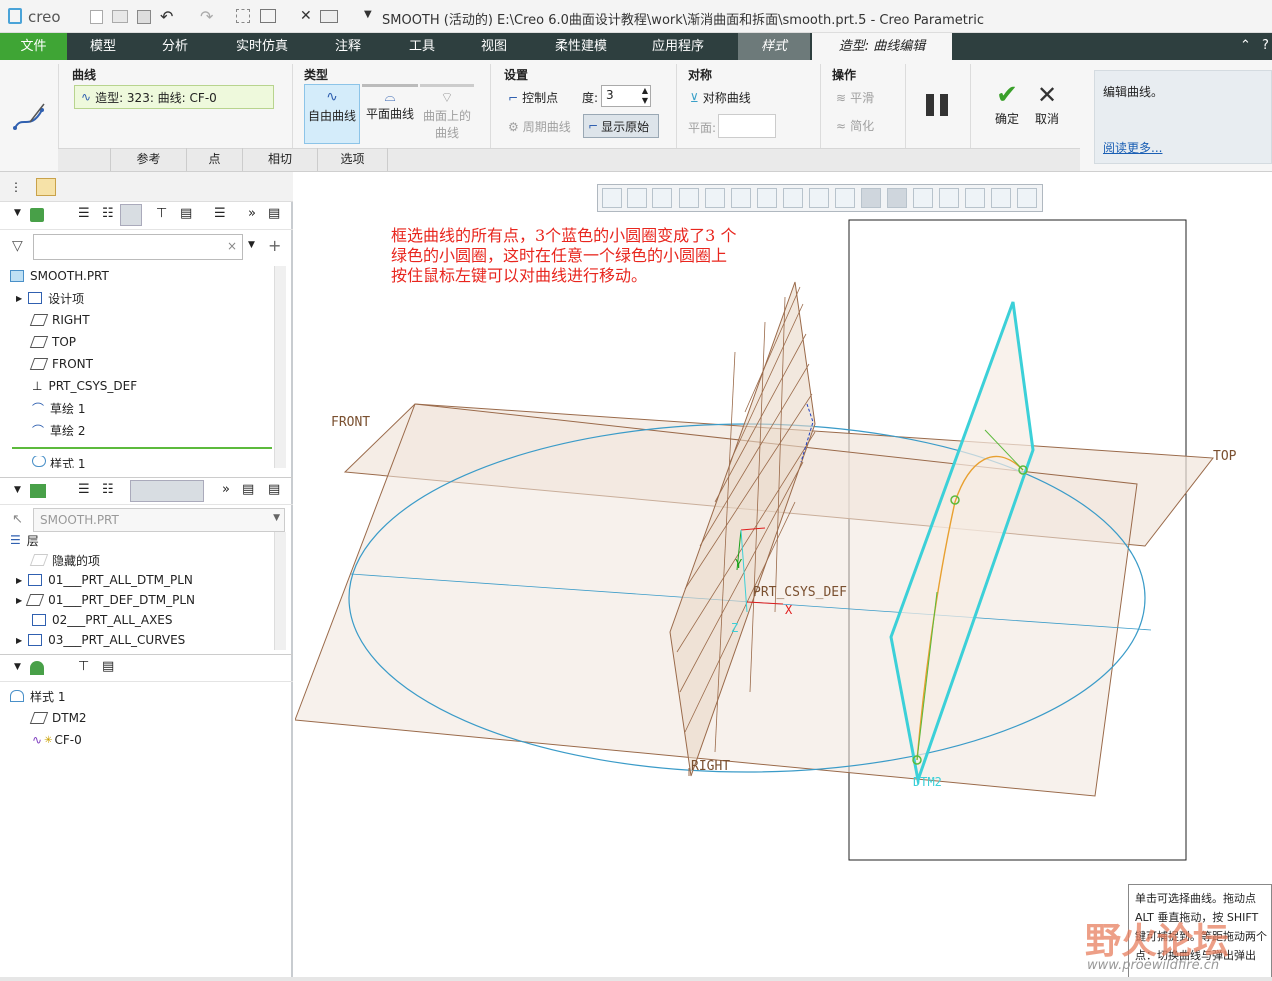 This screenshot has width=1272, height=981. Describe the element at coordinates (100, 640) in the screenshot. I see `layer-item-all-curves: ▶ 03___PRT_ALL_CURVES` at that location.